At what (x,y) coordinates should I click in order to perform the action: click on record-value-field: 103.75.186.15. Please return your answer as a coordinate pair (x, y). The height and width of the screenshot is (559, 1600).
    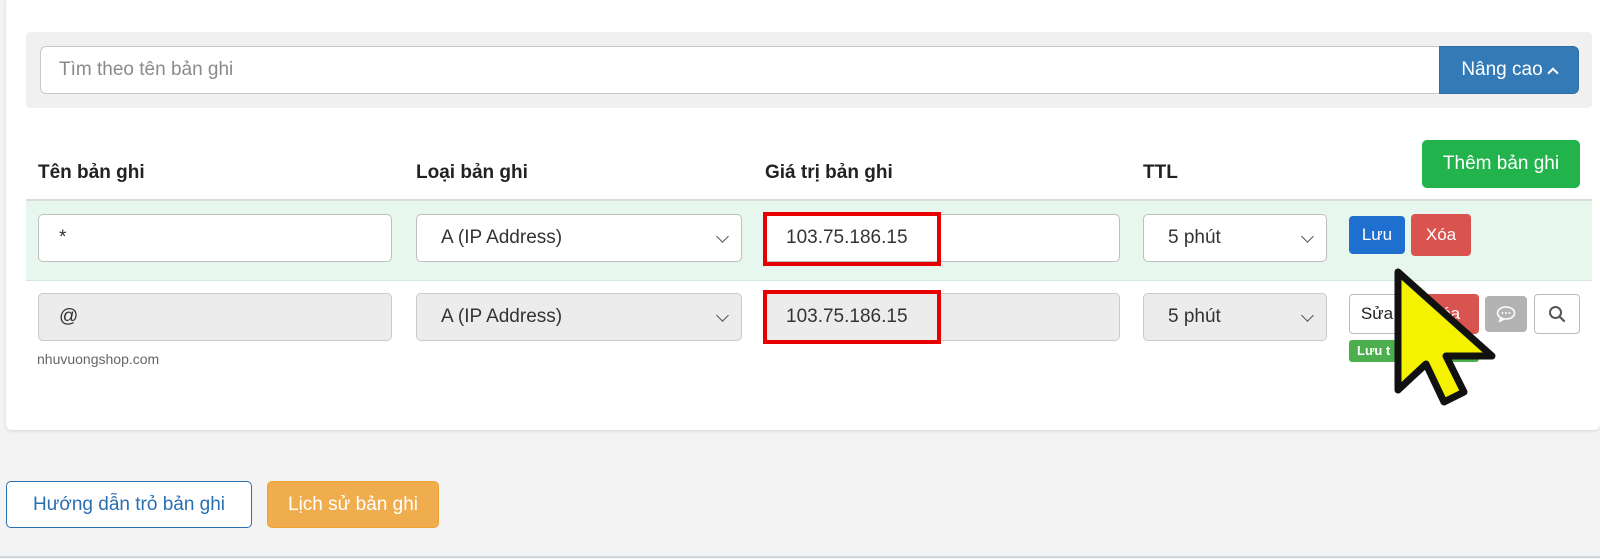
    Looking at the image, I should click on (942, 317).